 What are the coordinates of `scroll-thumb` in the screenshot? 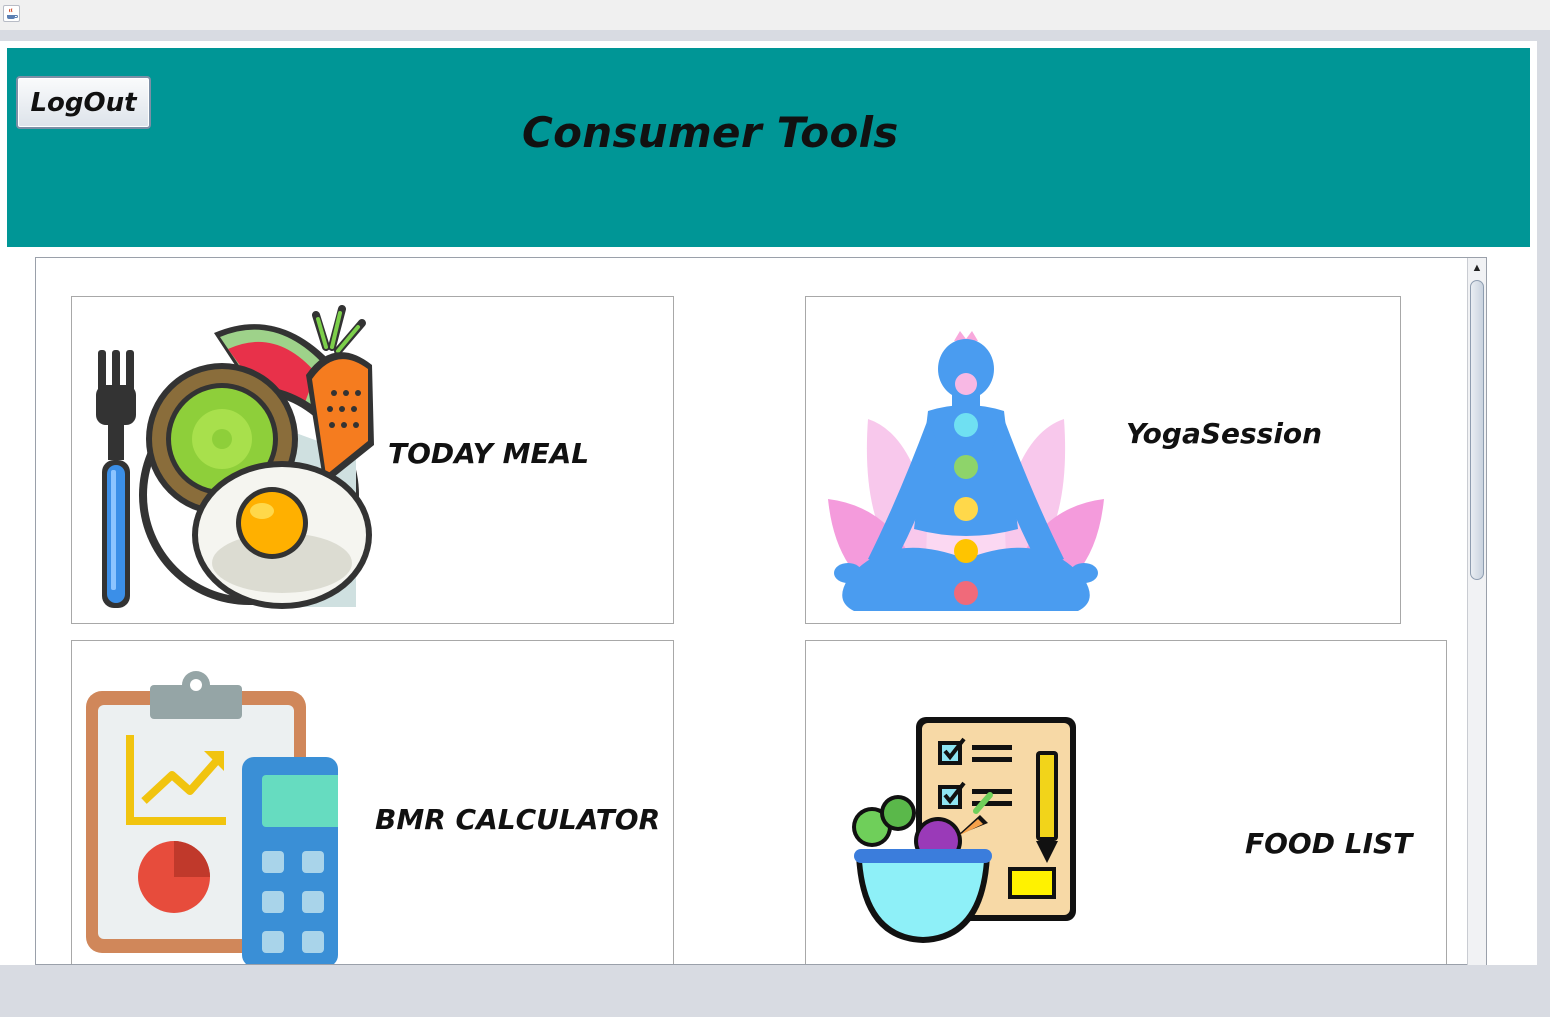 It's located at (1477, 430).